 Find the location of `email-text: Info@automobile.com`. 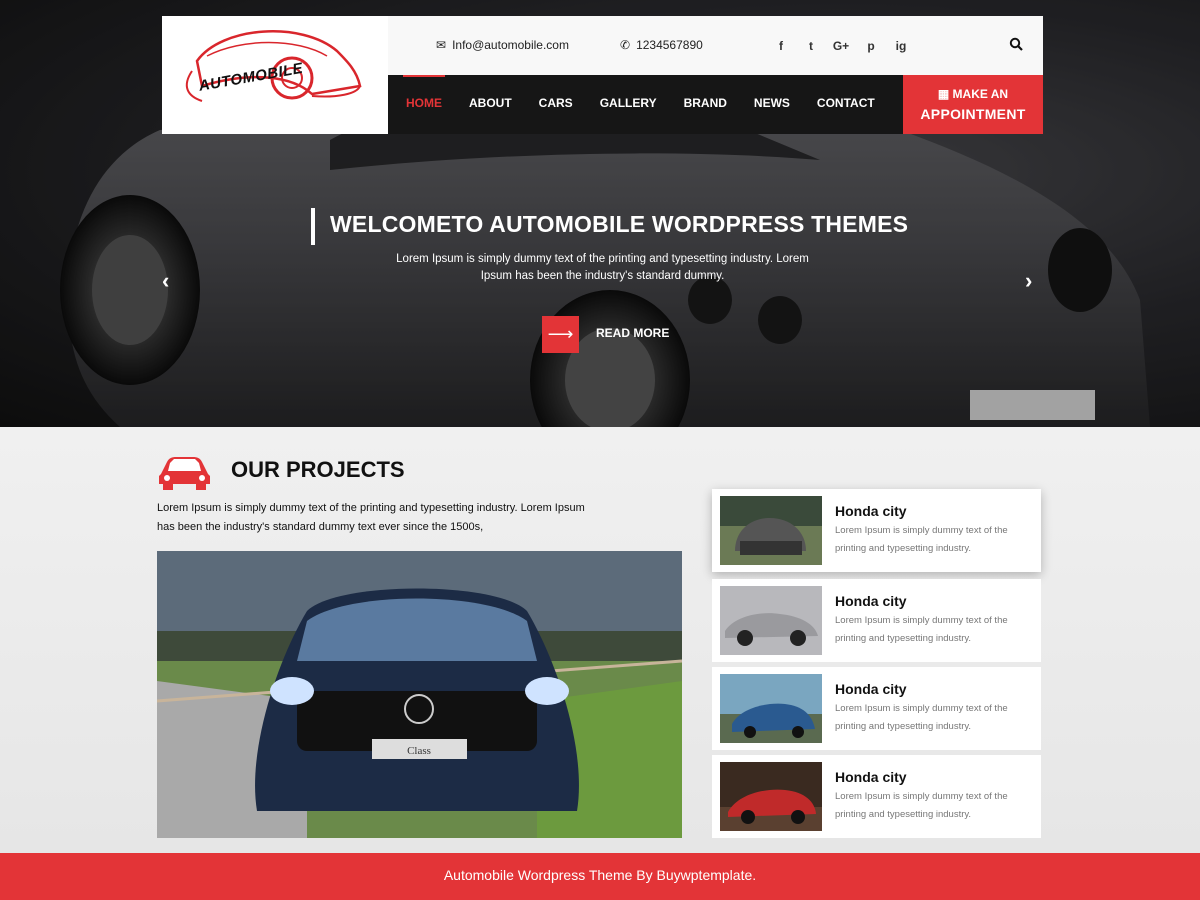

email-text: Info@automobile.com is located at coordinates (510, 45).